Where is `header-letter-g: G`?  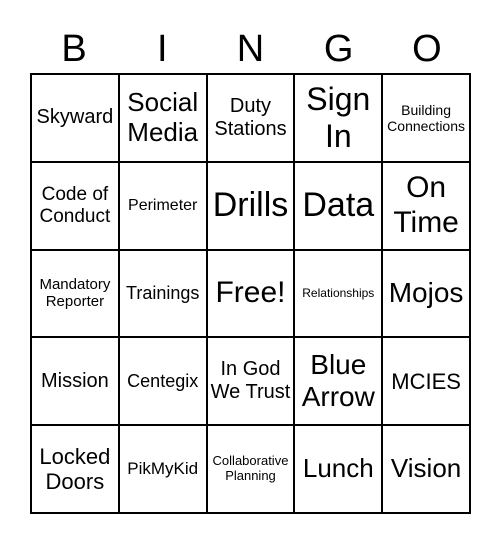
header-letter-g: G is located at coordinates (338, 49).